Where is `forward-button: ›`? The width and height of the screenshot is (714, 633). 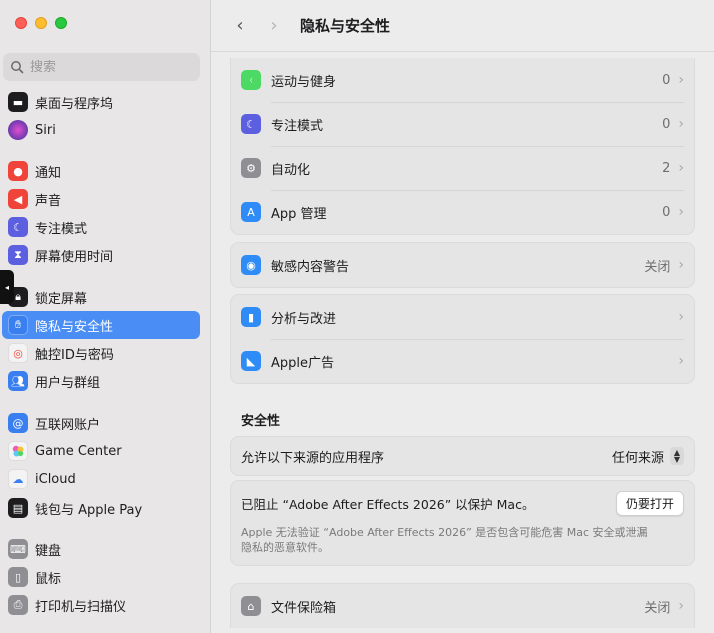 forward-button: › is located at coordinates (274, 25).